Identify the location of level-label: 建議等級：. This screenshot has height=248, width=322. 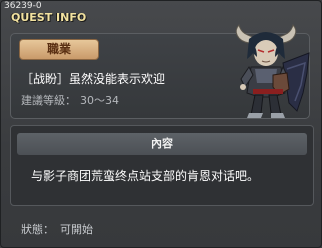
(48, 100).